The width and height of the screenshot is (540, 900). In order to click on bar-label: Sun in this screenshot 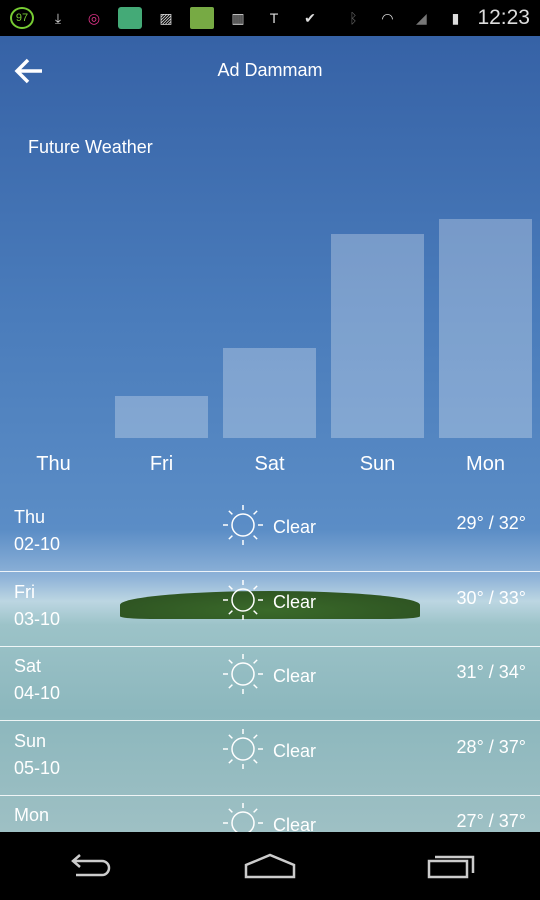, I will do `click(377, 464)`.